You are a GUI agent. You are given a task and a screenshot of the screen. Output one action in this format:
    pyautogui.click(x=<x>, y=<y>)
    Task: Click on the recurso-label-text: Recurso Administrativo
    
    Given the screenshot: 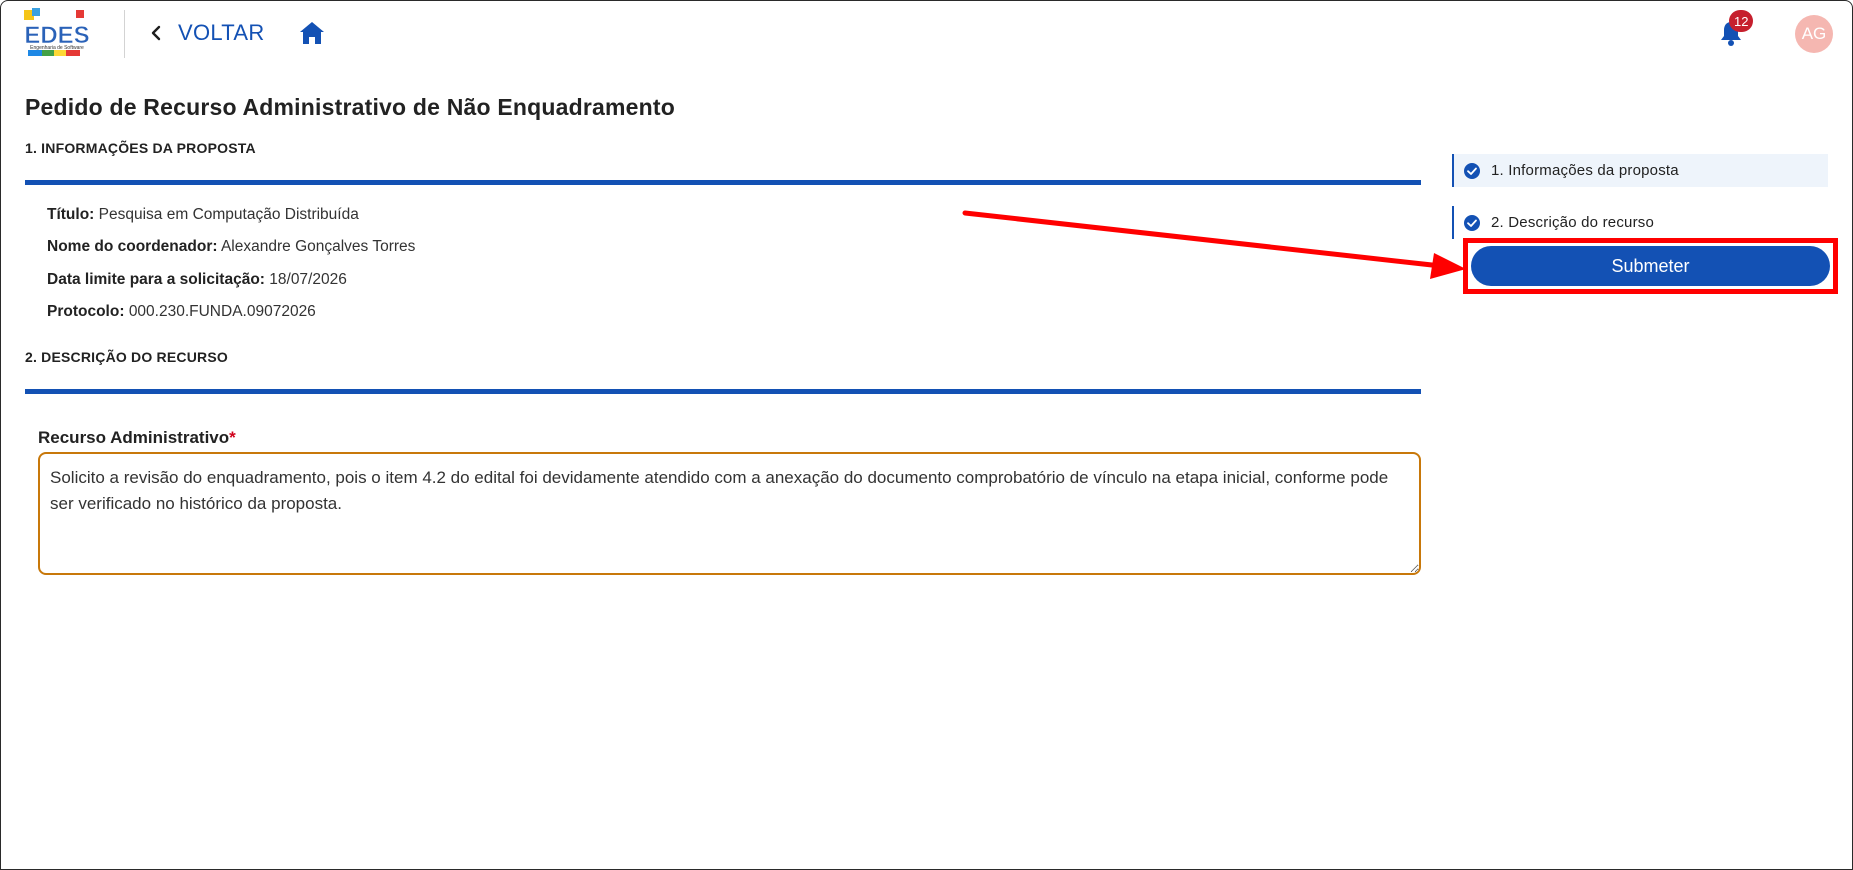 What is the action you would take?
    pyautogui.click(x=134, y=437)
    